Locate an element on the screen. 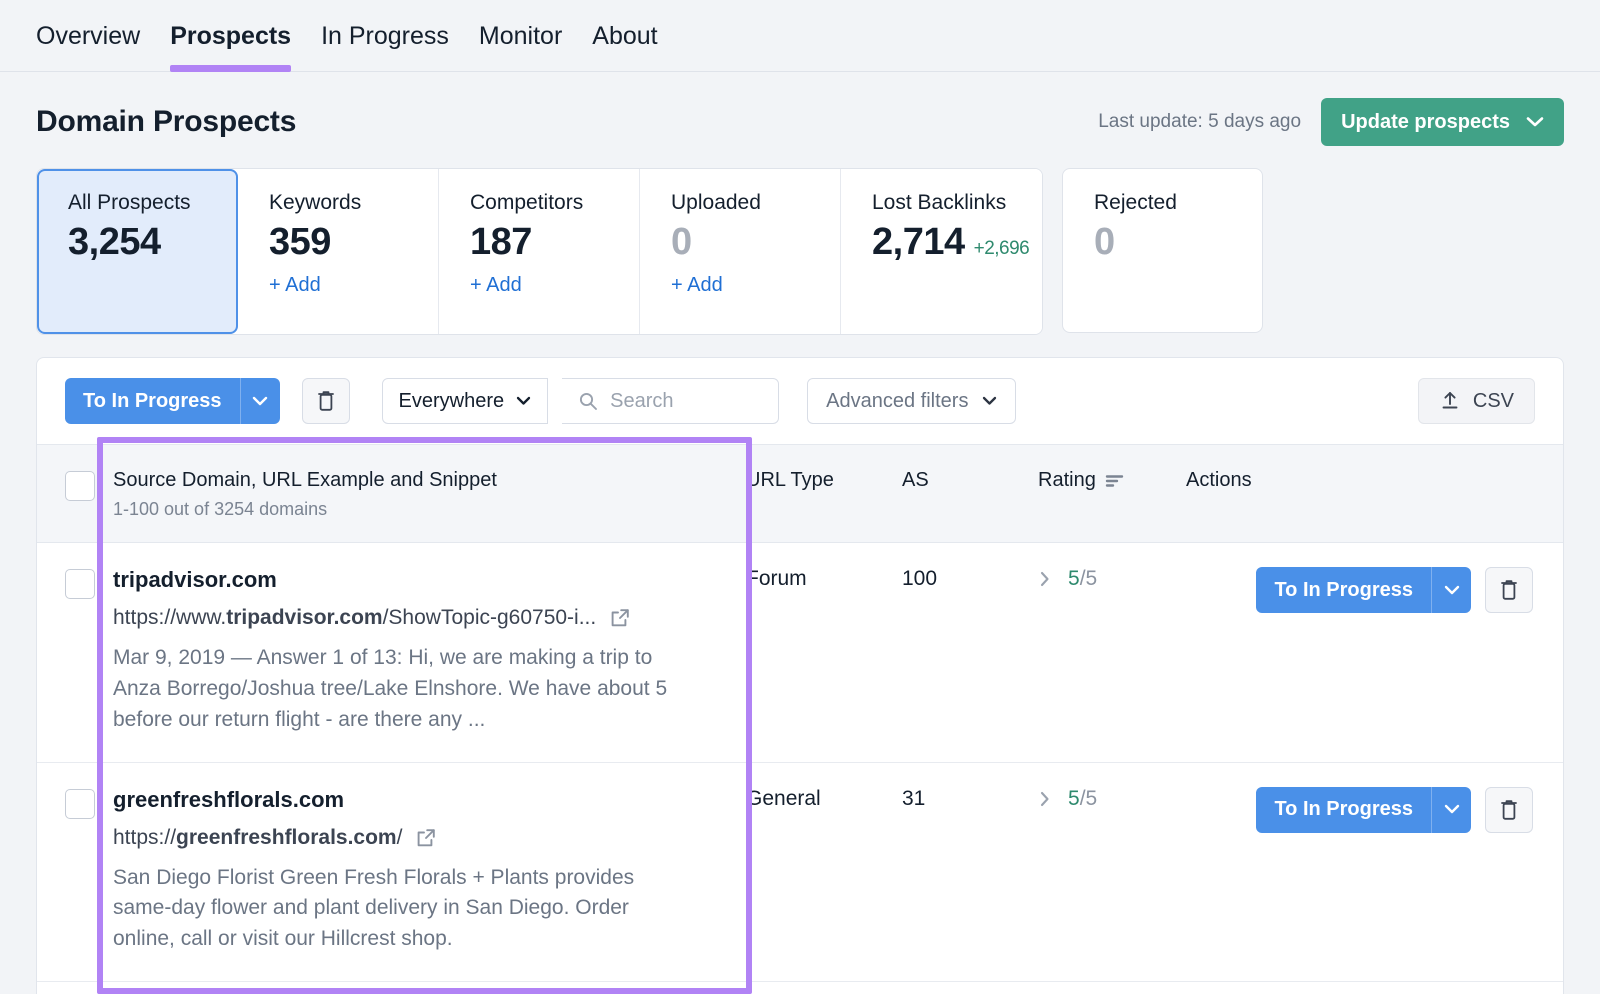 This screenshot has height=994, width=1600. update-prospects-label: Update prospects is located at coordinates (1425, 122).